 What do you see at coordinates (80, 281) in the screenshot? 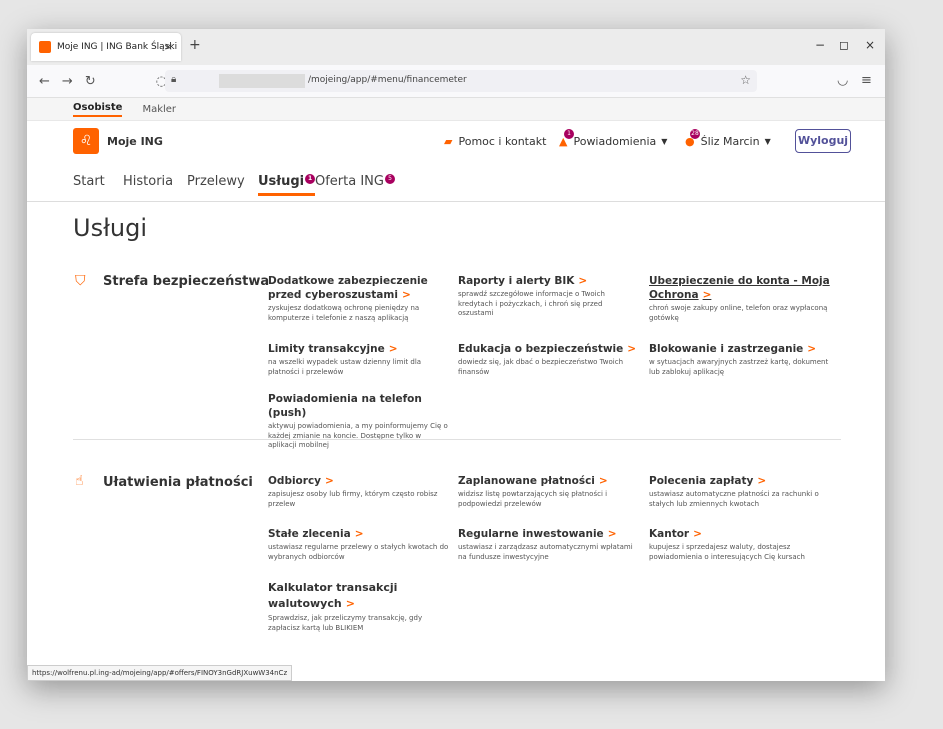
I see `shield-outline-icon: ⛉` at bounding box center [80, 281].